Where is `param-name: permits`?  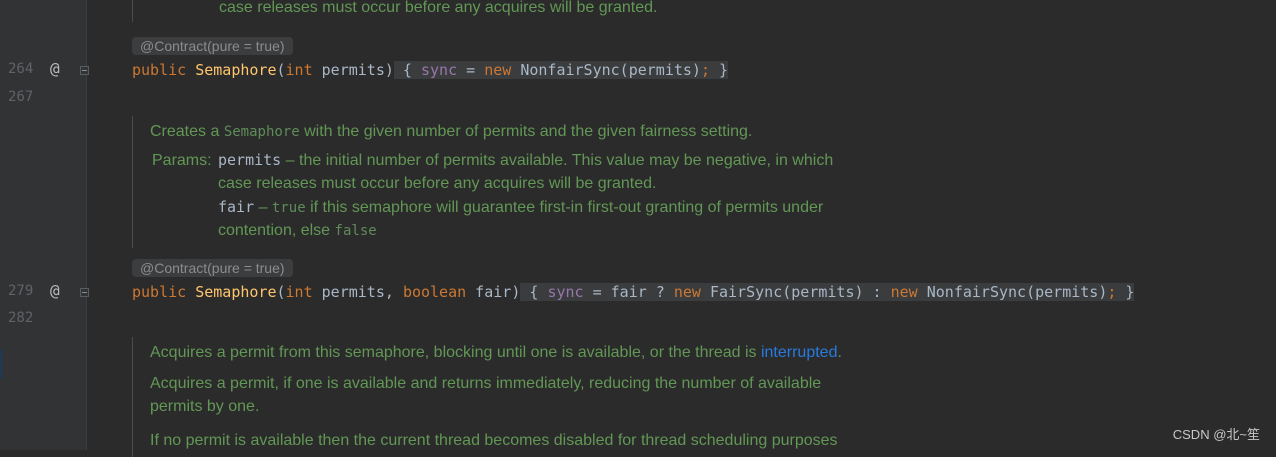 param-name: permits is located at coordinates (250, 160).